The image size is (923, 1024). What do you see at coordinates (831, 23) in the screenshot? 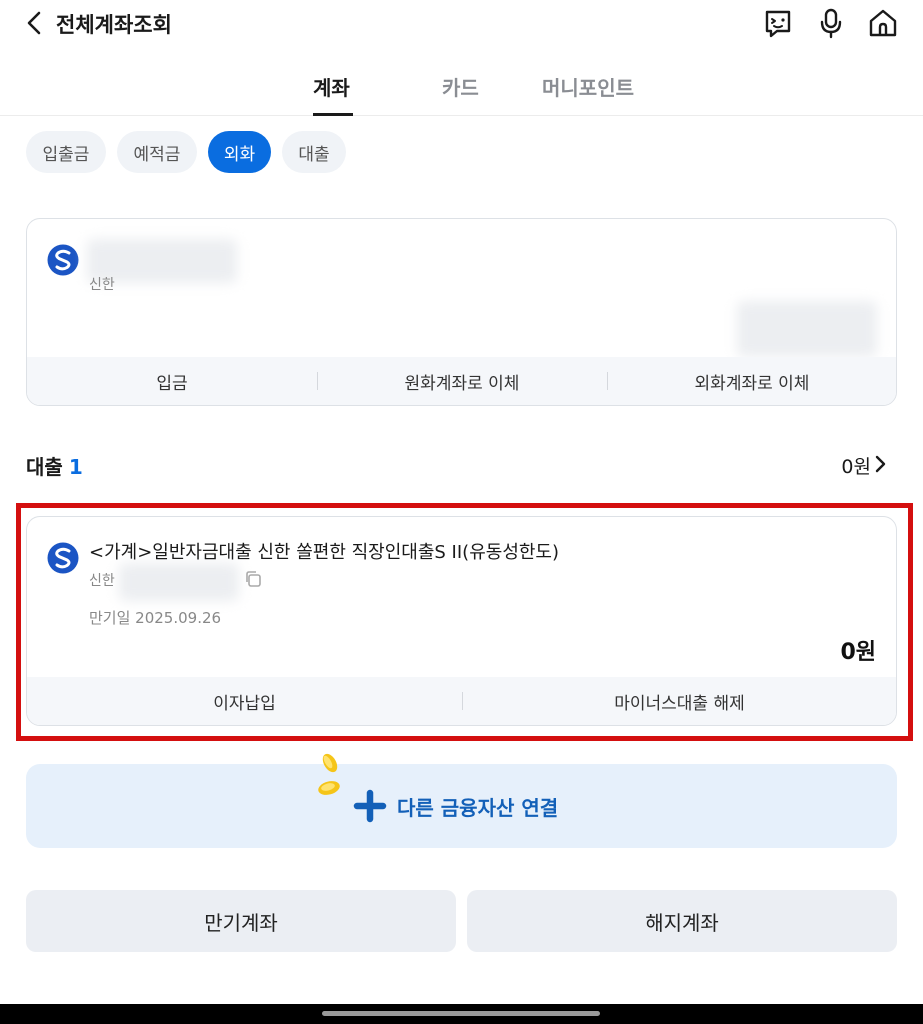
I see `mic-icon` at bounding box center [831, 23].